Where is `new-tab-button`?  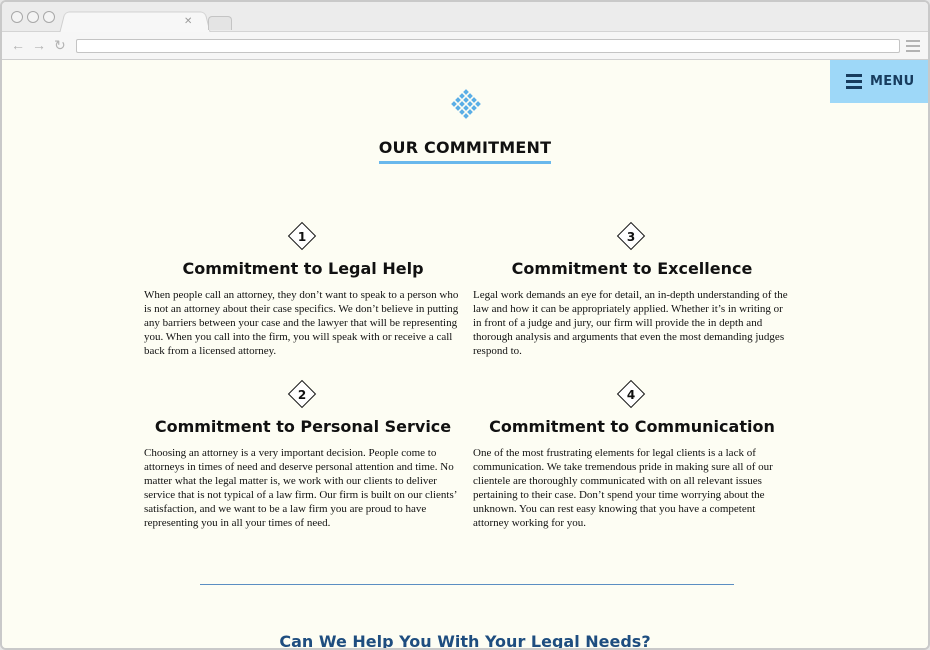
new-tab-button is located at coordinates (220, 23).